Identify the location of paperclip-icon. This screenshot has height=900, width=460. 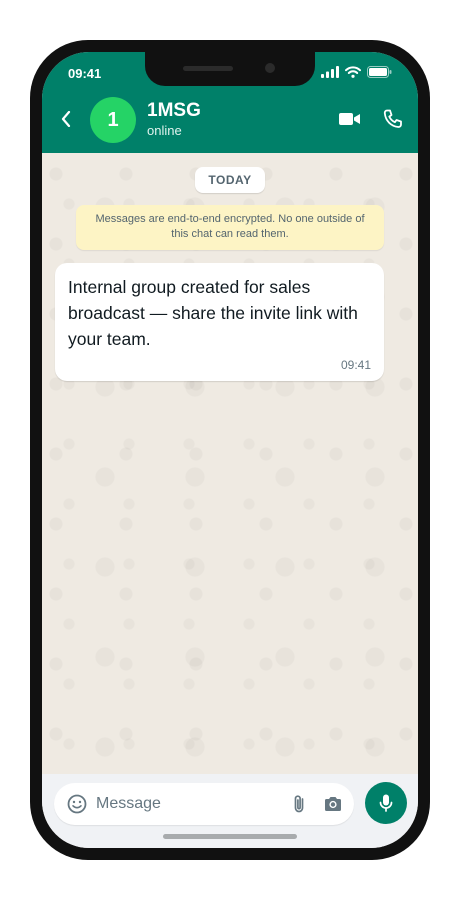
(299, 804).